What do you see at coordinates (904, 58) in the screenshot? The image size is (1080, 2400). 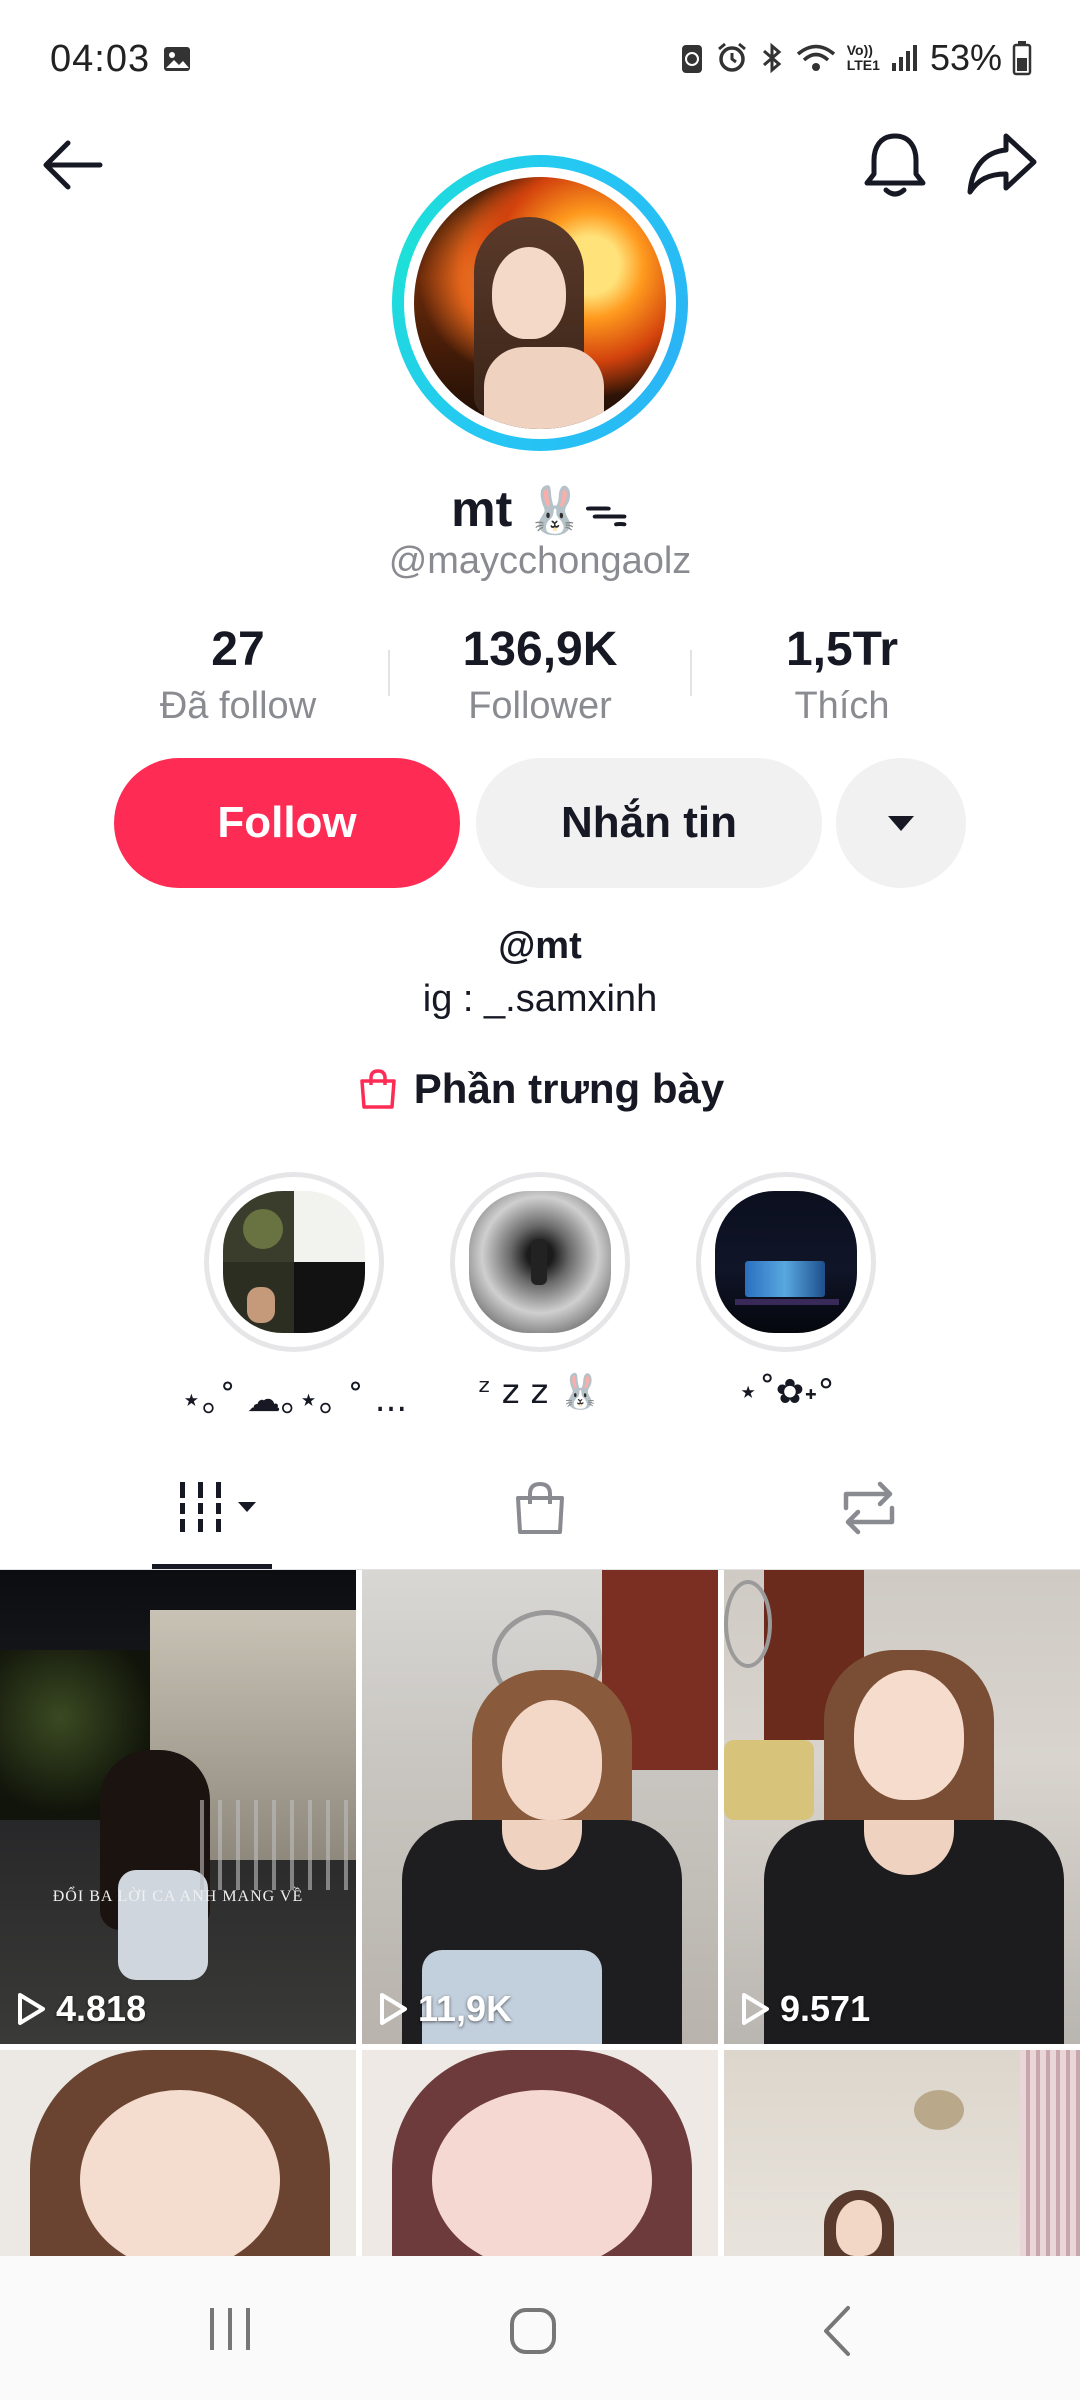 I see `signal-icon` at bounding box center [904, 58].